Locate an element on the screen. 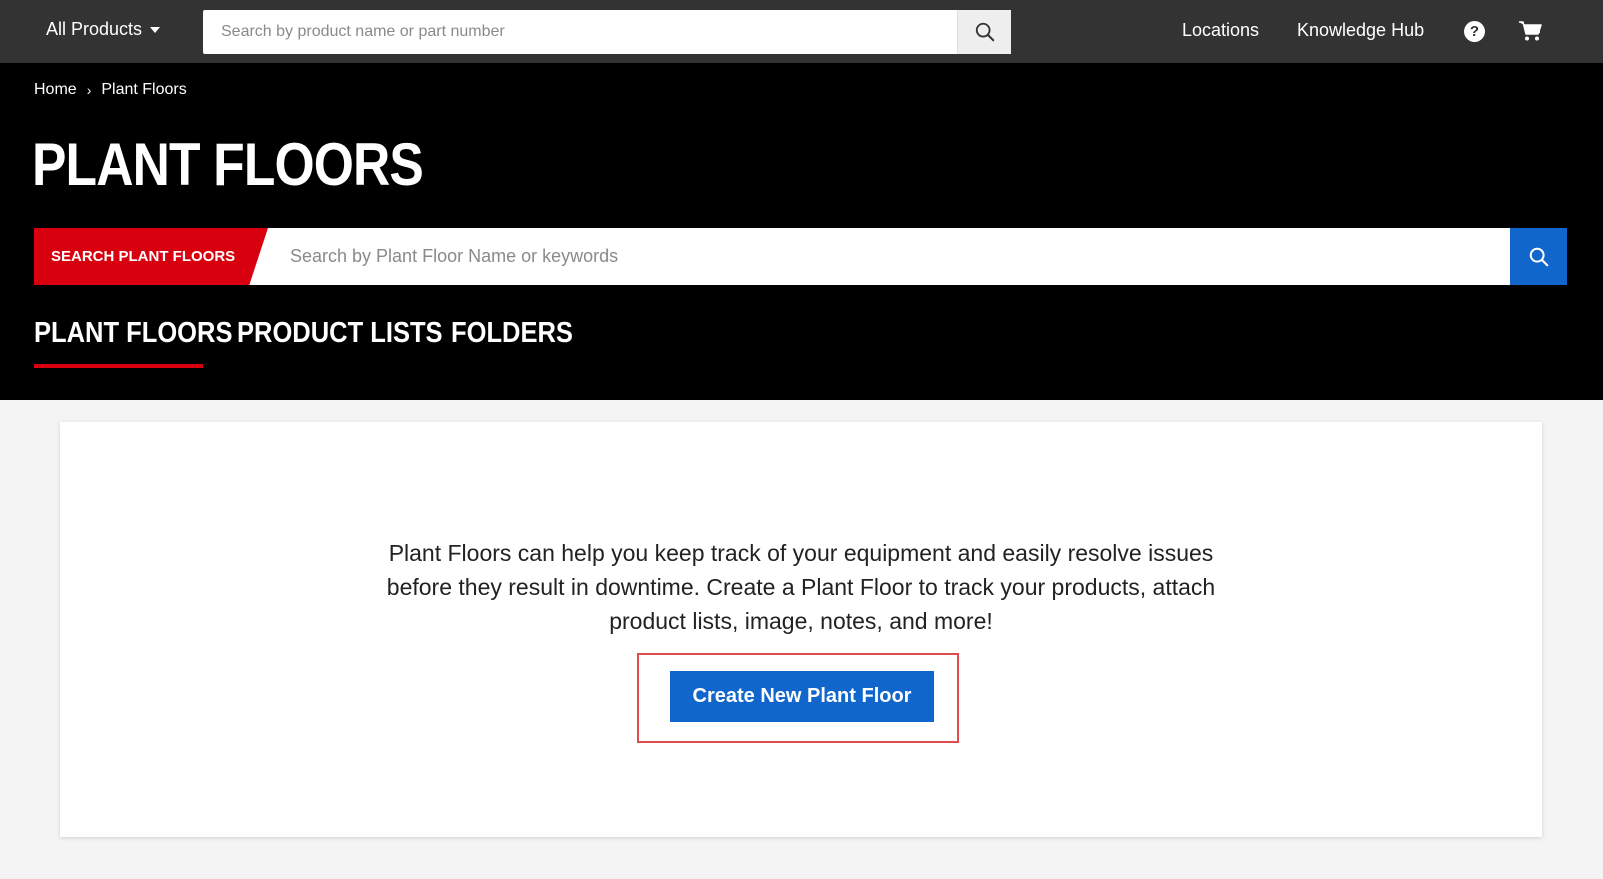  top-utility-bar: All Products Locations Knowledge Hub ? is located at coordinates (801, 31).